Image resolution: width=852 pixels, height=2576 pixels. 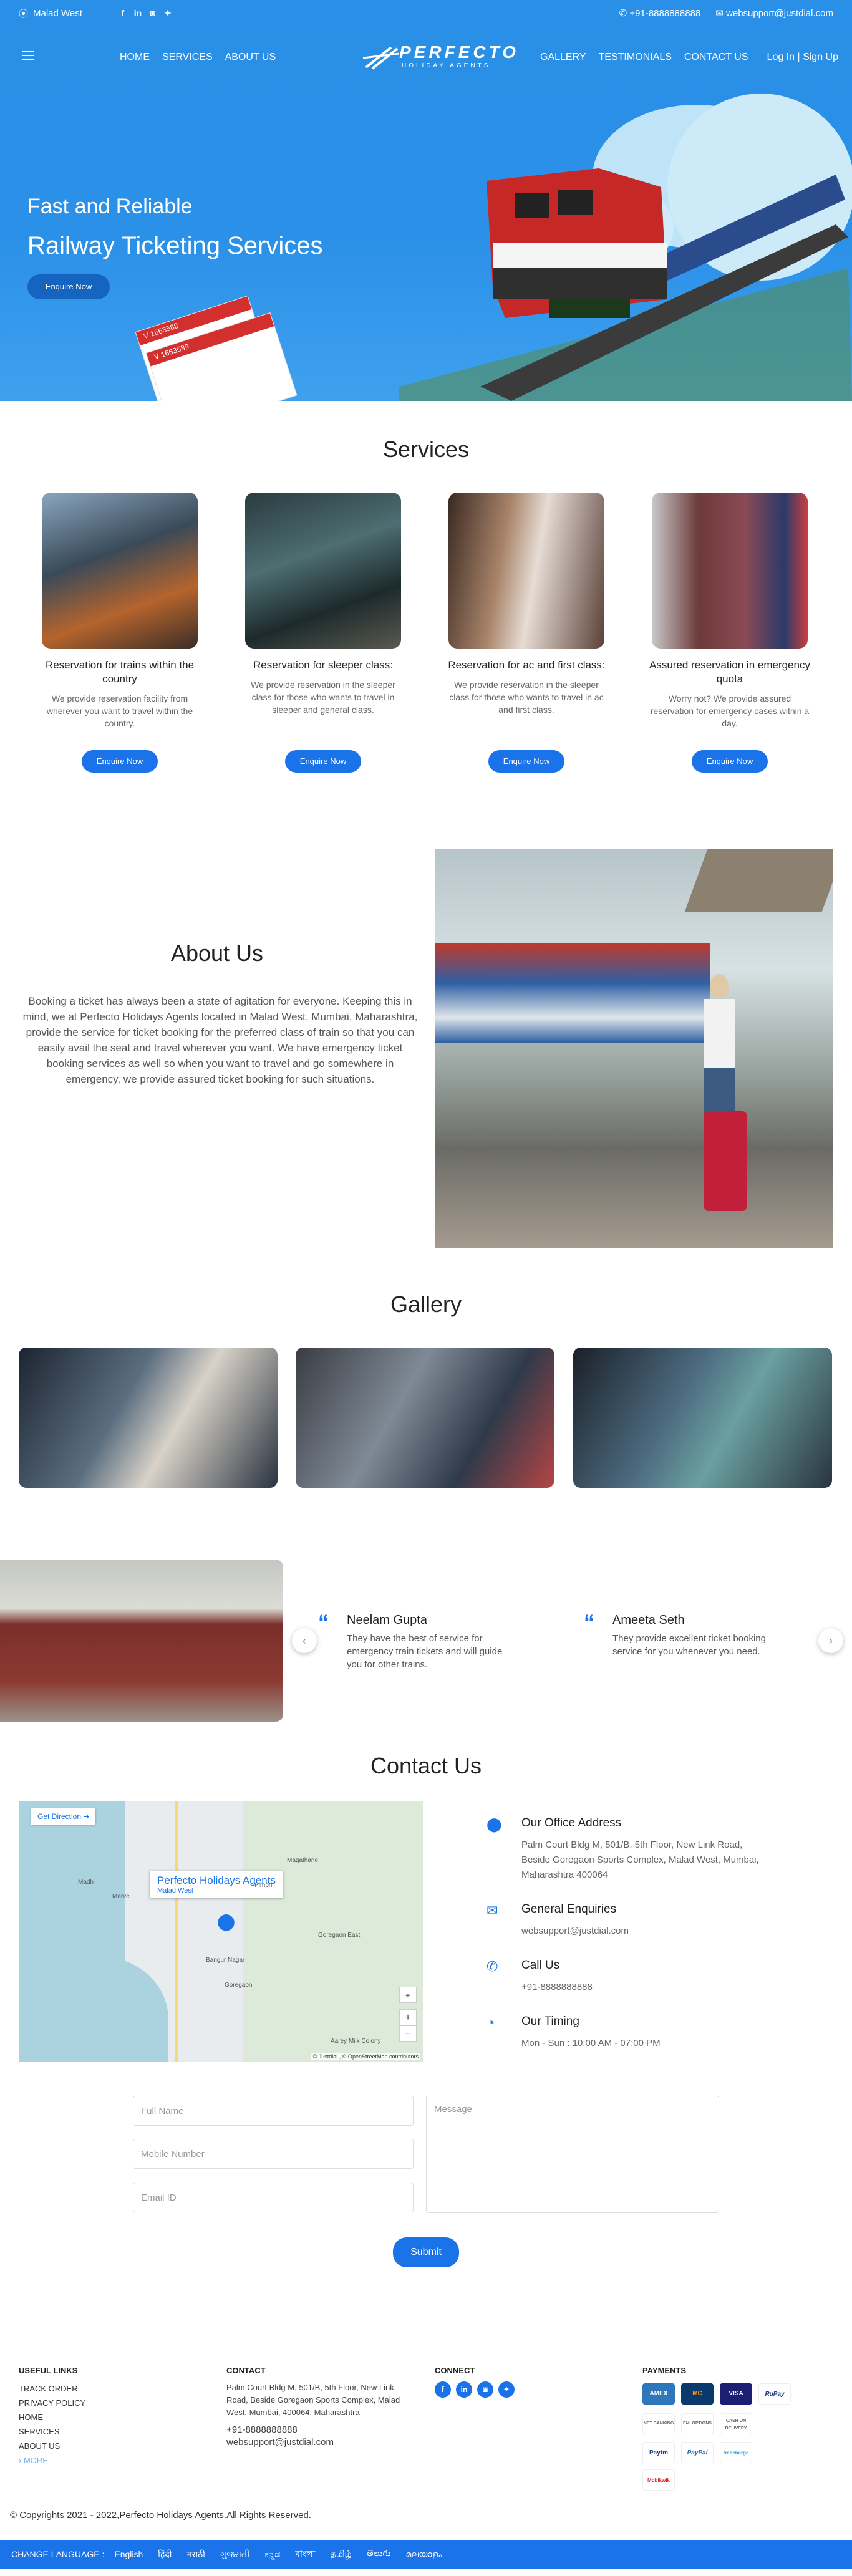 I want to click on phone-link: ✆ +91-8888888888, so click(x=660, y=13).